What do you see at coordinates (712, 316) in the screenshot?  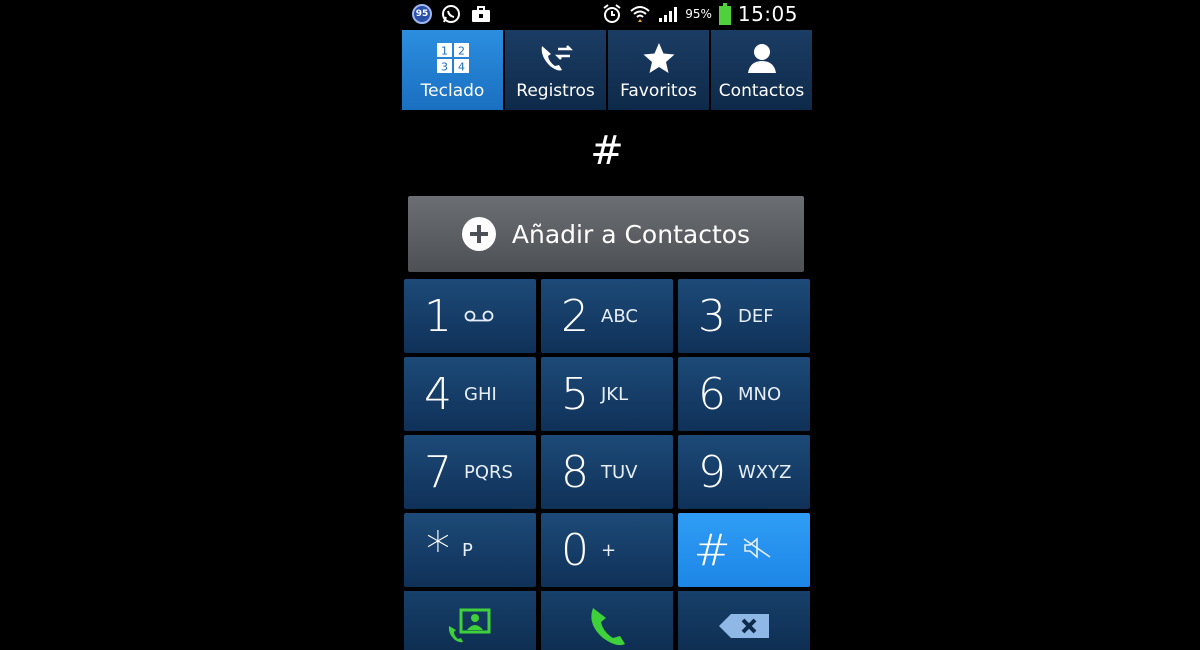 I see `key-digit: 3` at bounding box center [712, 316].